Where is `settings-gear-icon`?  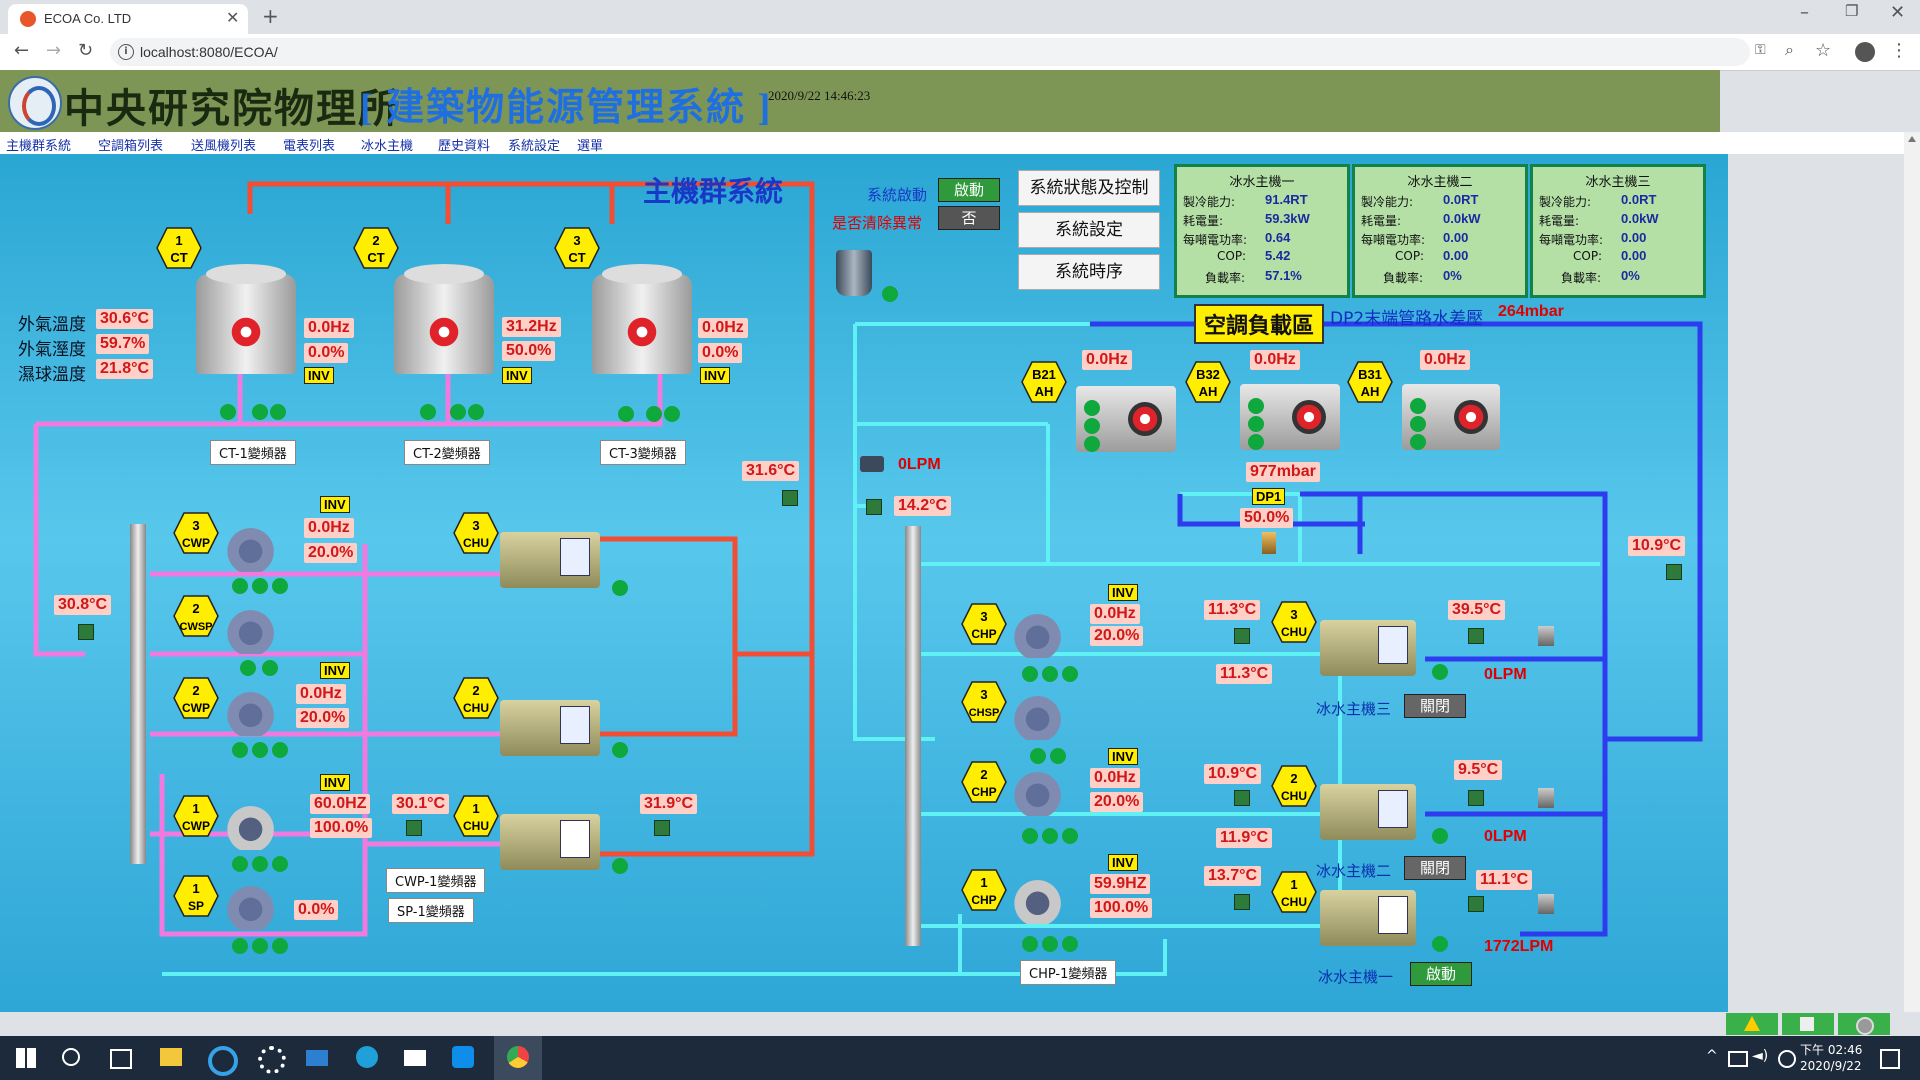
settings-gear-icon is located at coordinates (272, 1060).